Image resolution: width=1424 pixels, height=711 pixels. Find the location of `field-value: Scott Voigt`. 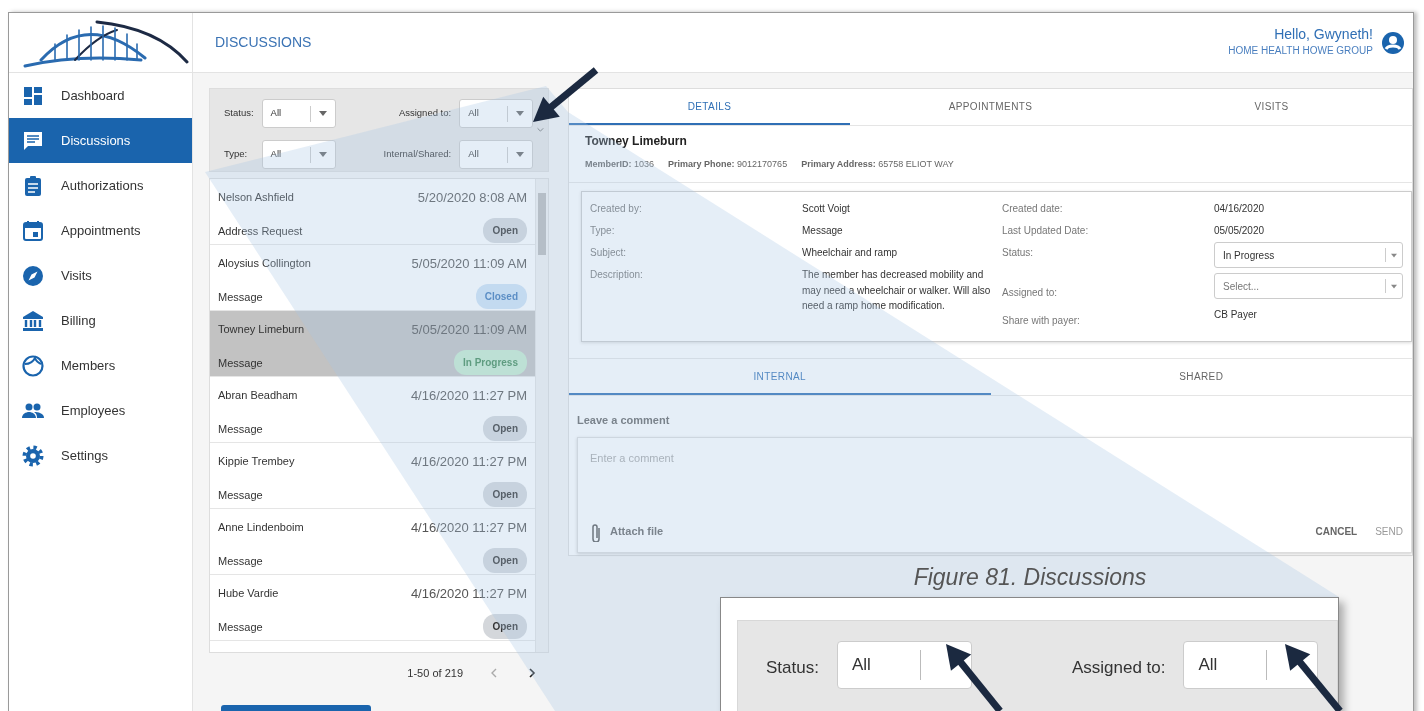

field-value: Scott Voigt is located at coordinates (826, 209).